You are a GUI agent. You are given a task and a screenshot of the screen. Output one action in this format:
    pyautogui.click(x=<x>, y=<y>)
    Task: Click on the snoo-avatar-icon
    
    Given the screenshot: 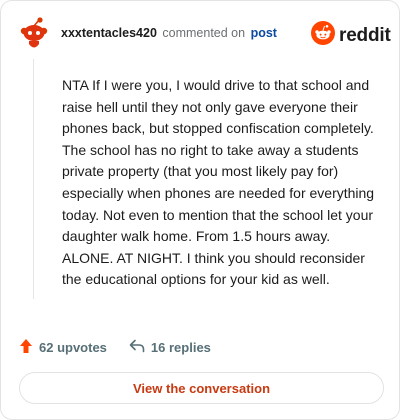 What is the action you would take?
    pyautogui.click(x=34, y=34)
    